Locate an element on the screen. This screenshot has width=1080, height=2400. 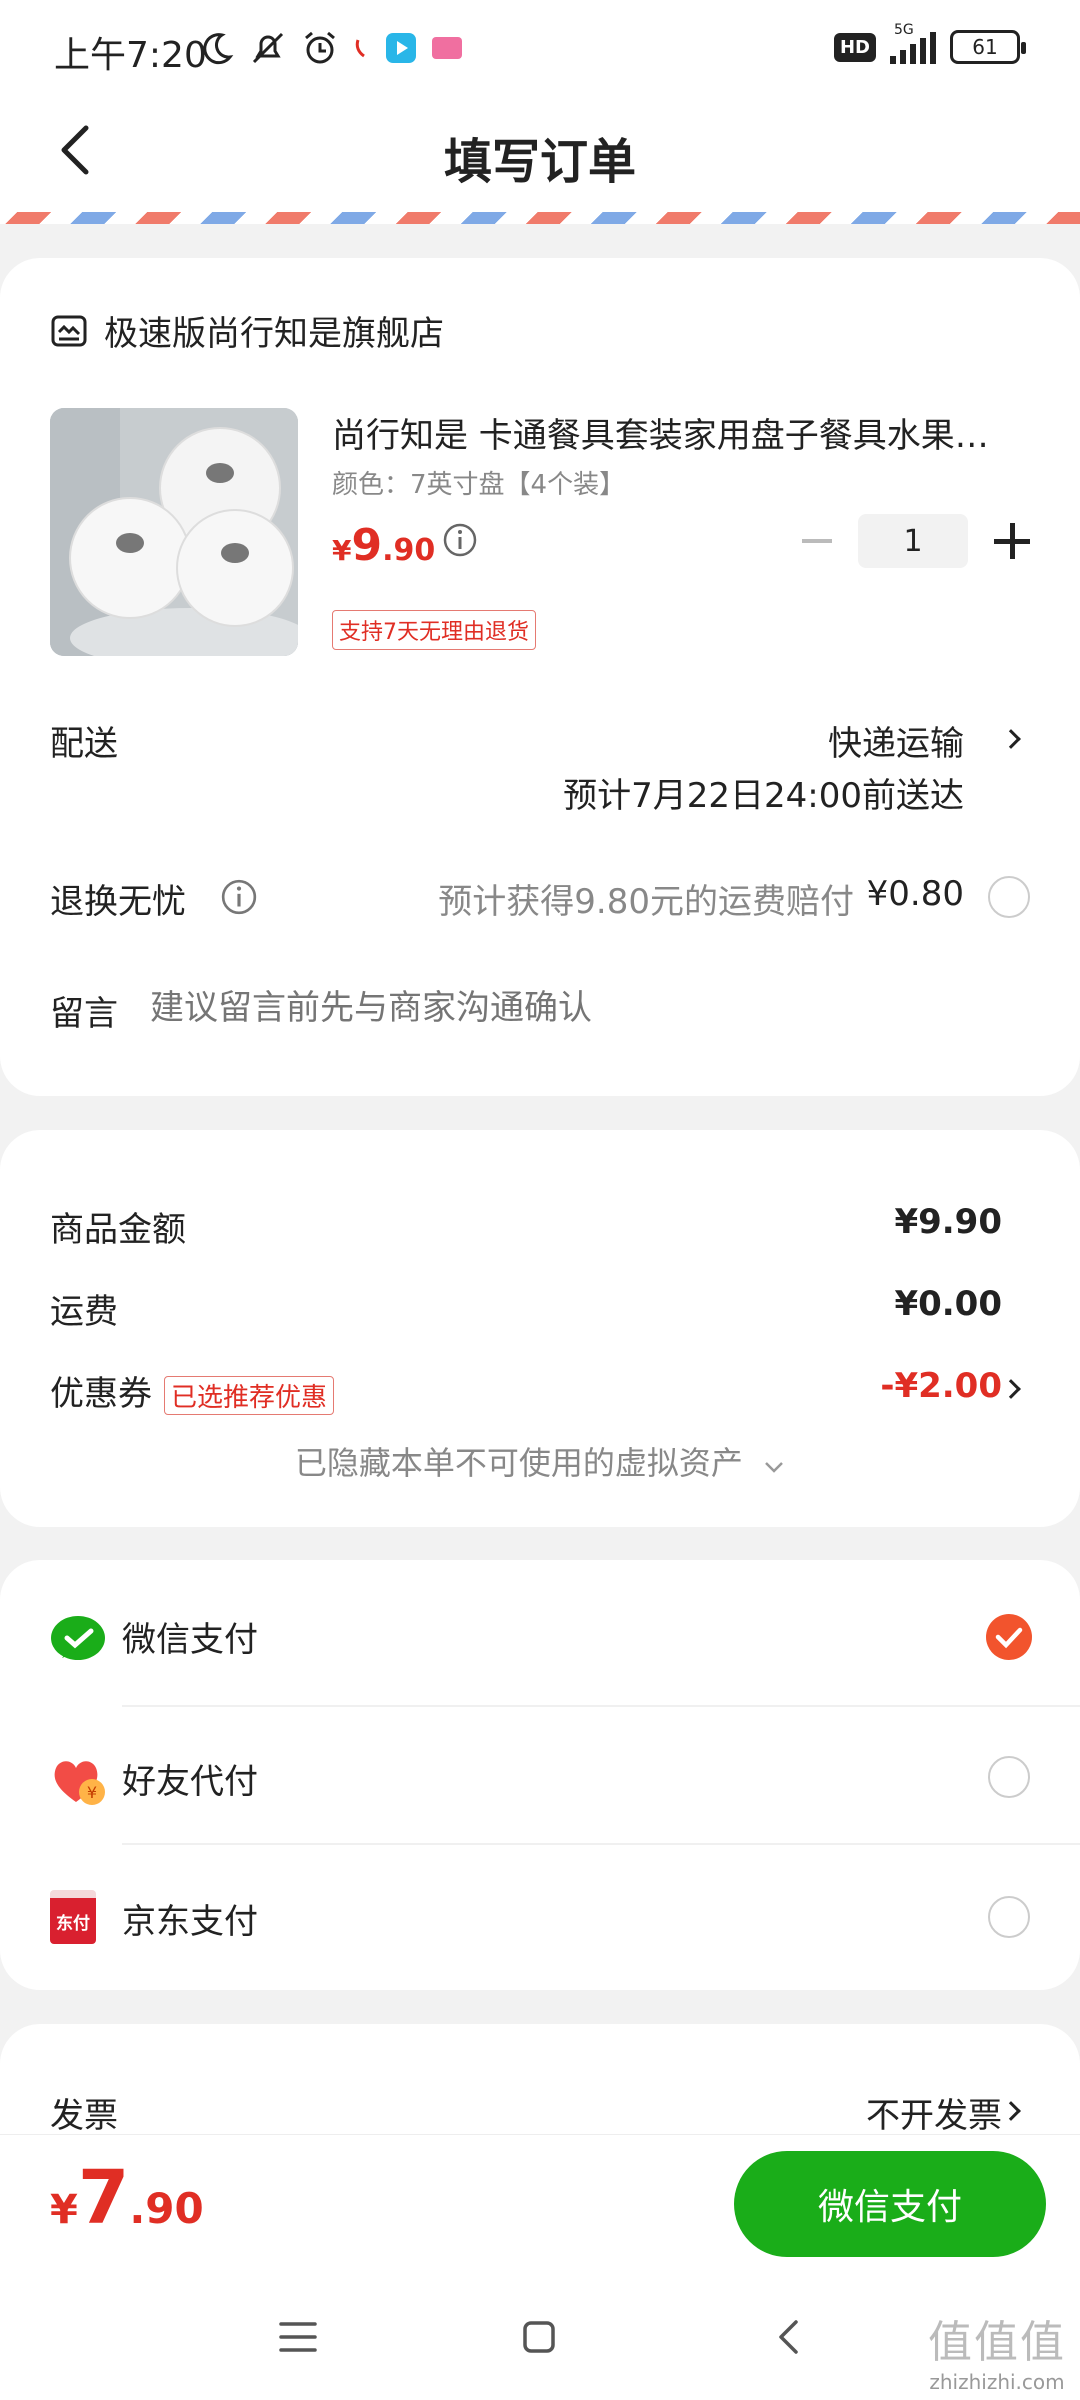
return-policy-tag: 支持7天无理由退货 is located at coordinates (434, 630).